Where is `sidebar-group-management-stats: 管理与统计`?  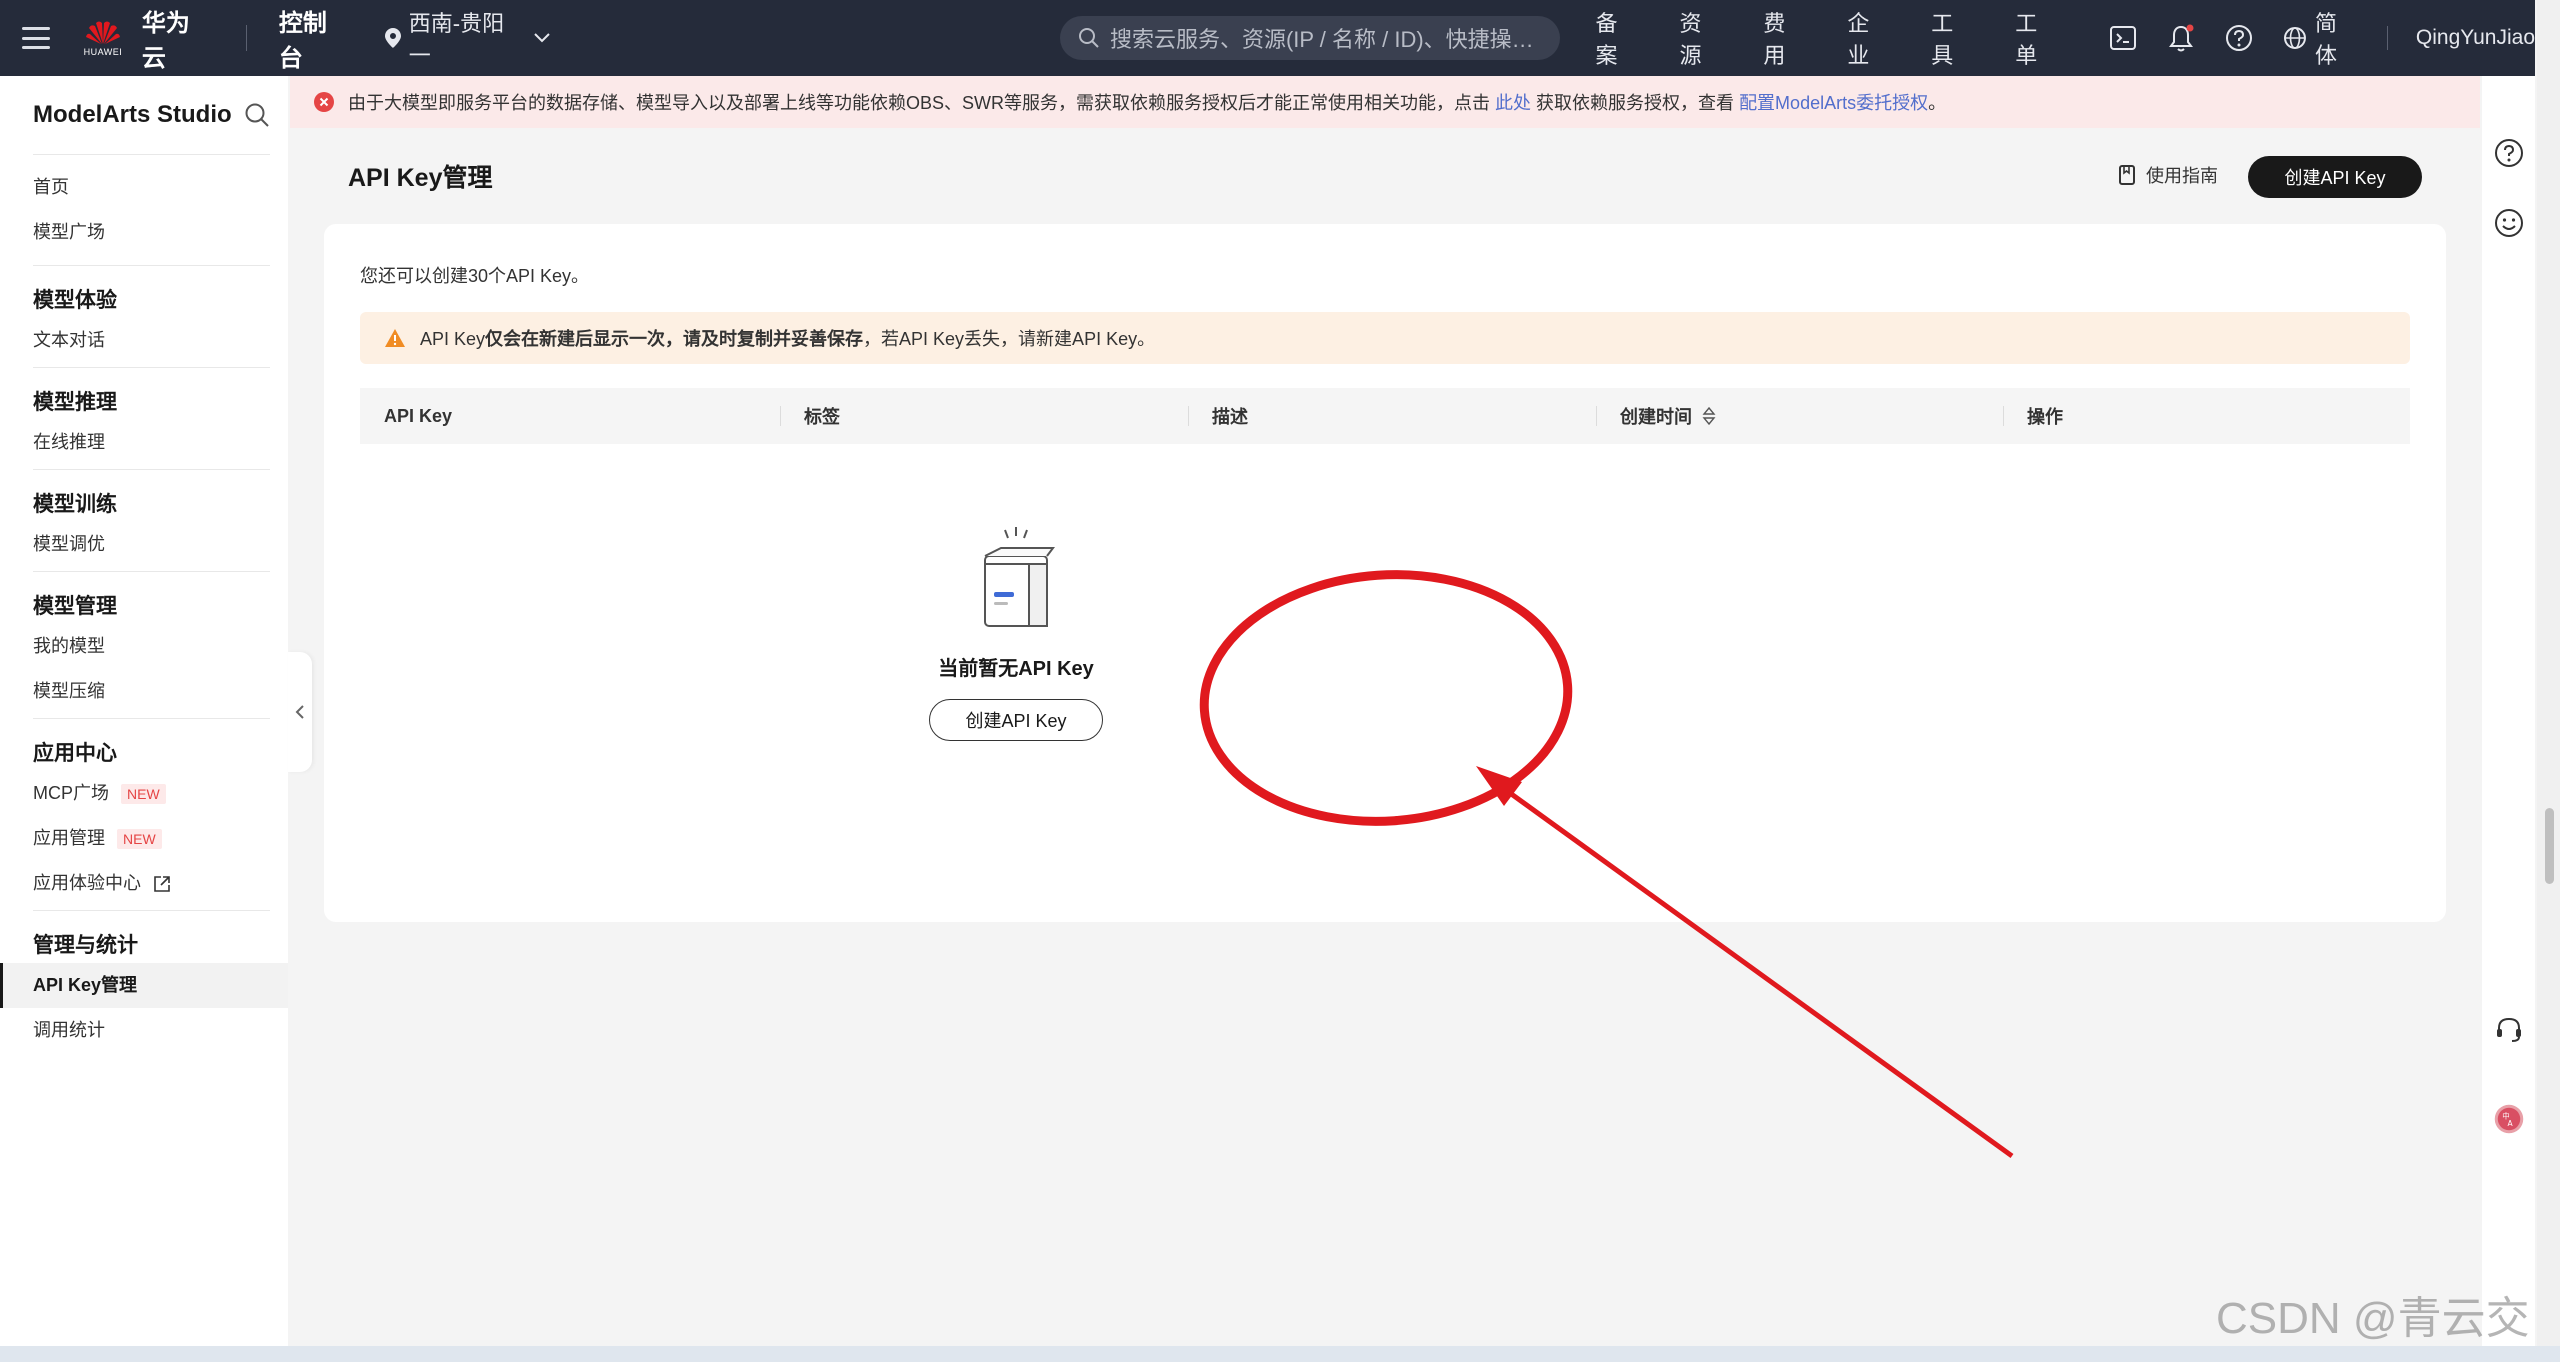 sidebar-group-management-stats: 管理与统计 is located at coordinates (85, 945).